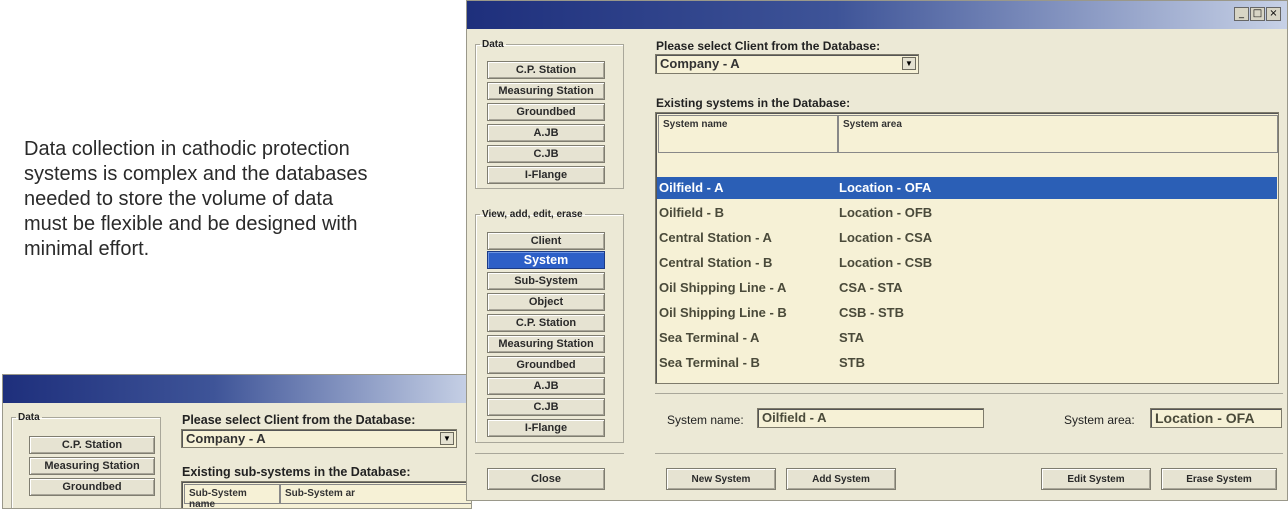  I want to click on system-window-titlebar: _ □ ×, so click(877, 15).